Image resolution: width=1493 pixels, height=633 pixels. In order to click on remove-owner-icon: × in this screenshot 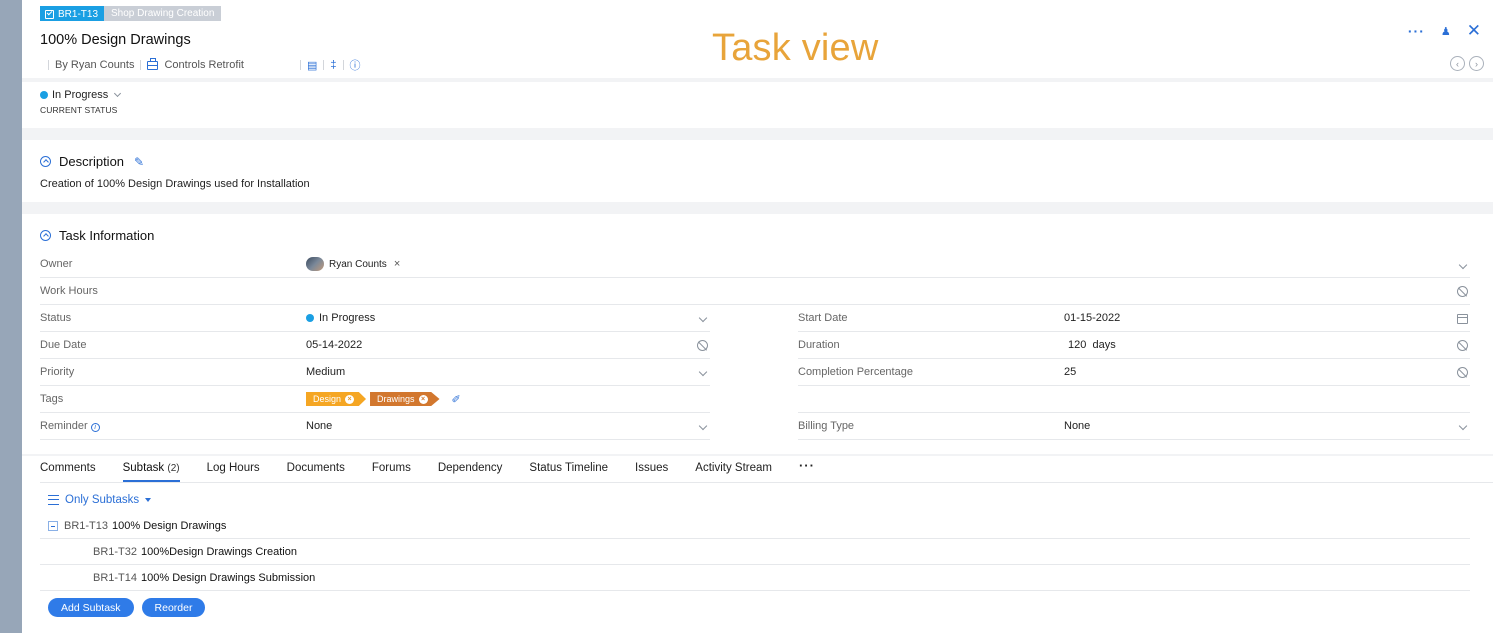, I will do `click(397, 264)`.